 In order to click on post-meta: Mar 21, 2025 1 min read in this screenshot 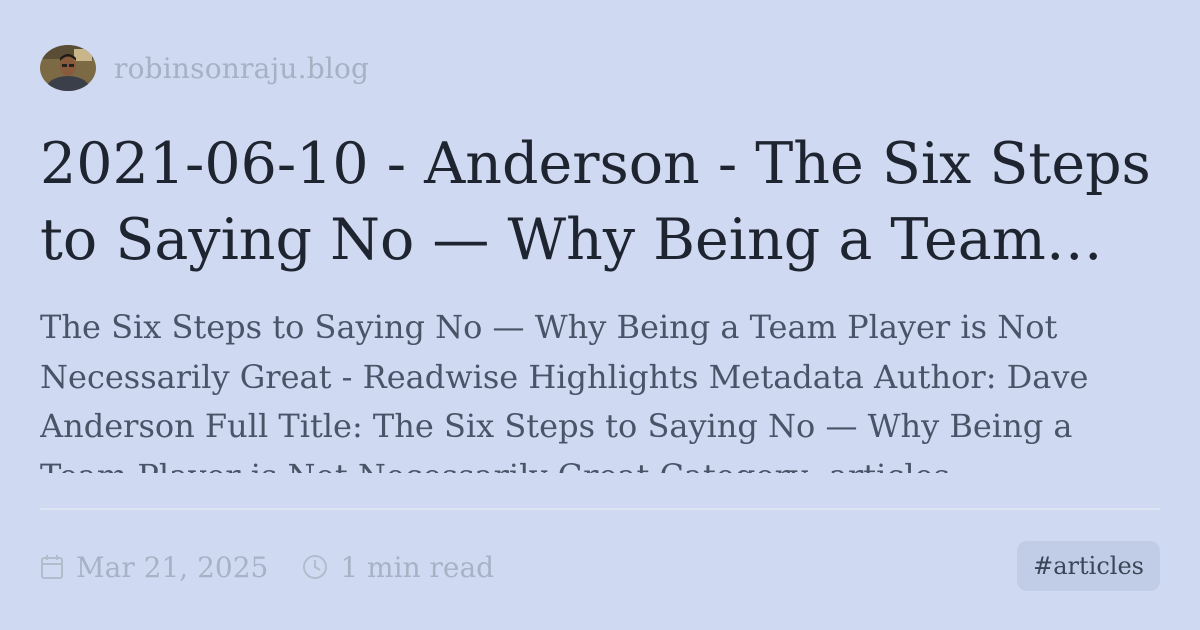, I will do `click(267, 567)`.